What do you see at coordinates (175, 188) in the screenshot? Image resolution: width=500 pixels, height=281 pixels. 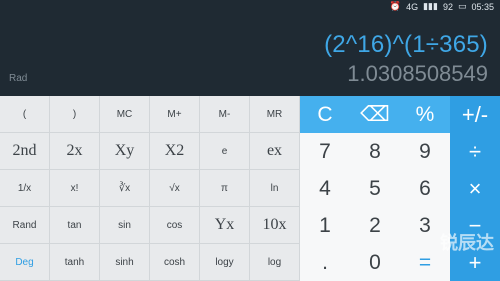 I see `square-root-key: √x` at bounding box center [175, 188].